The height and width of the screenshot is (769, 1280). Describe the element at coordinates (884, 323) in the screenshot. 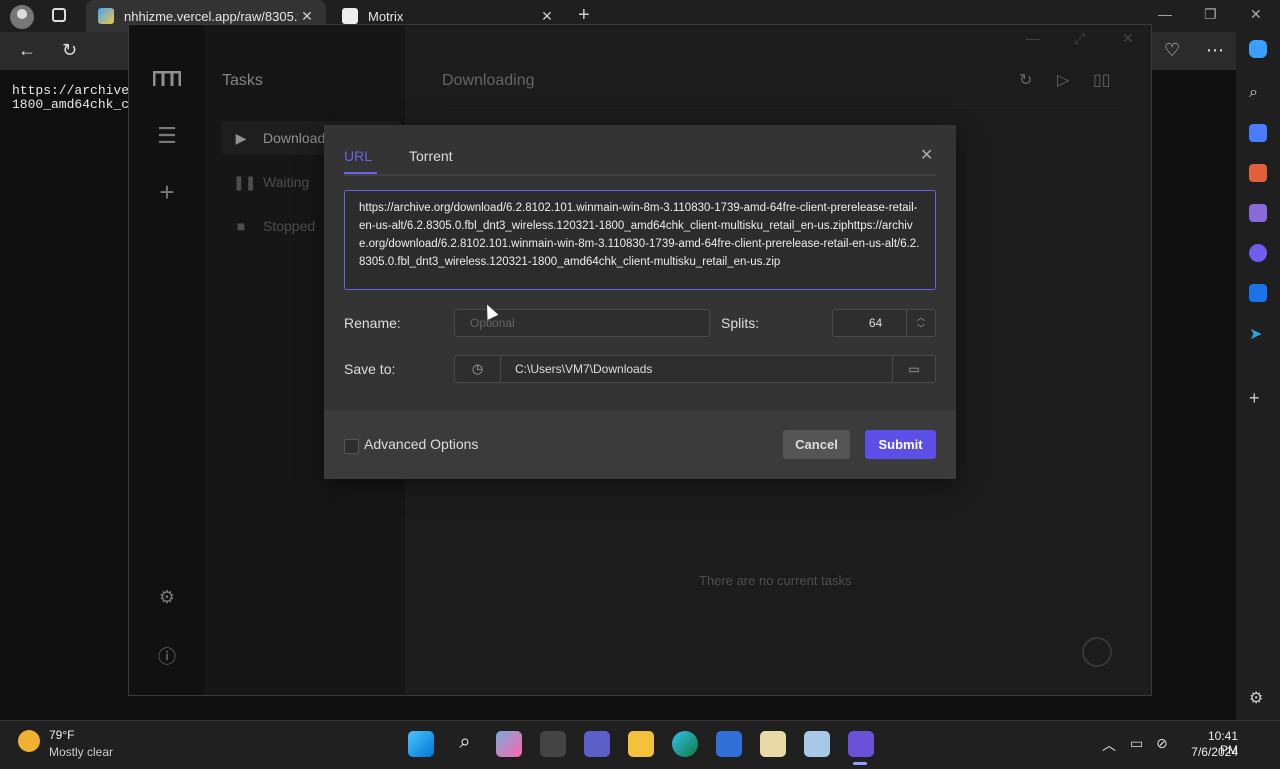

I see `splits-stepper: 64 ︿ ﹀` at that location.